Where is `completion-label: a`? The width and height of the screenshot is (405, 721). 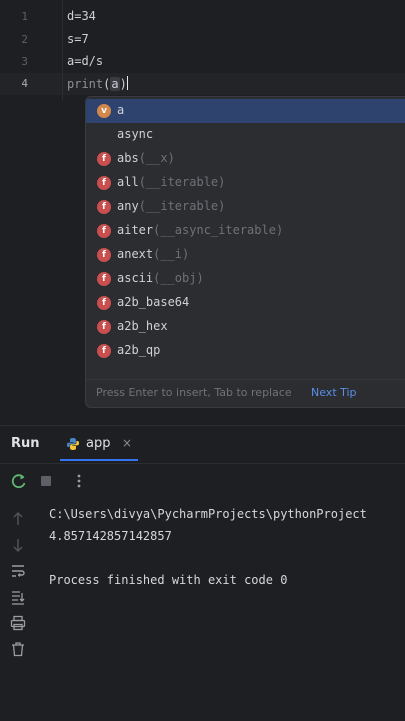 completion-label: a is located at coordinates (121, 110).